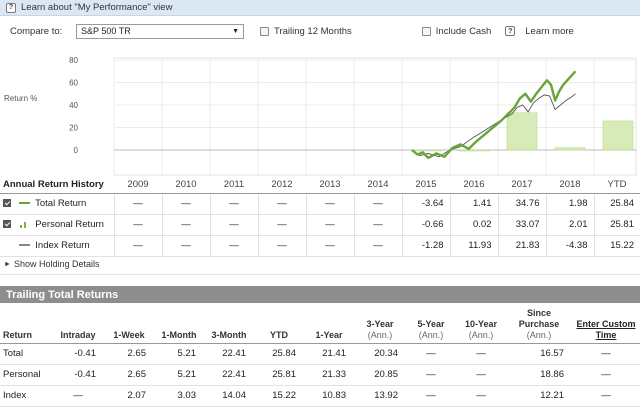 This screenshot has height=411, width=640. Describe the element at coordinates (329, 354) in the screenshot. I see `trailing-cell: 21.41` at that location.